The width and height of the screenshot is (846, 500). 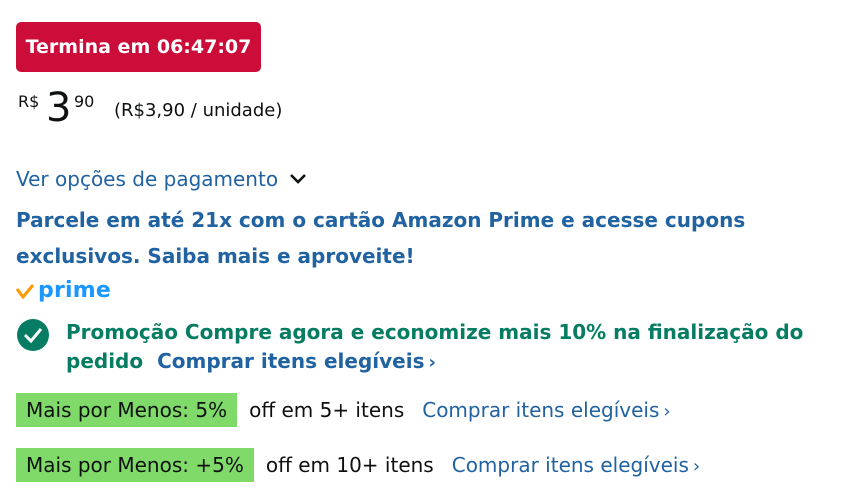 I want to click on mais-por-menos-badge: Mais por Menos: +5%, so click(x=135, y=465).